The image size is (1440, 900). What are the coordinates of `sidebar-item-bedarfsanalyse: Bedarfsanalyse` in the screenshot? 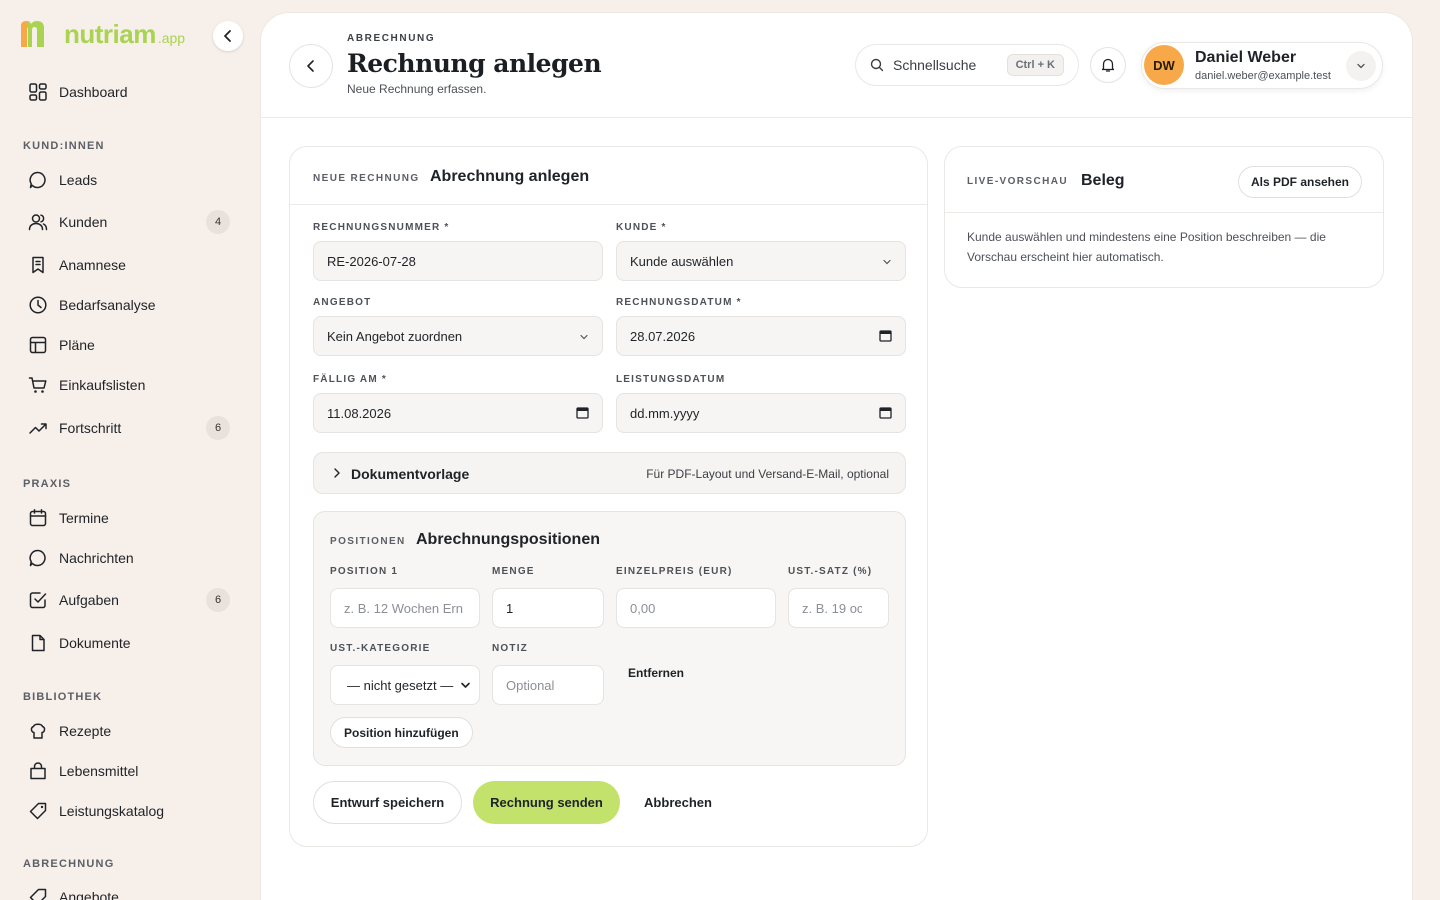 It's located at (130, 305).